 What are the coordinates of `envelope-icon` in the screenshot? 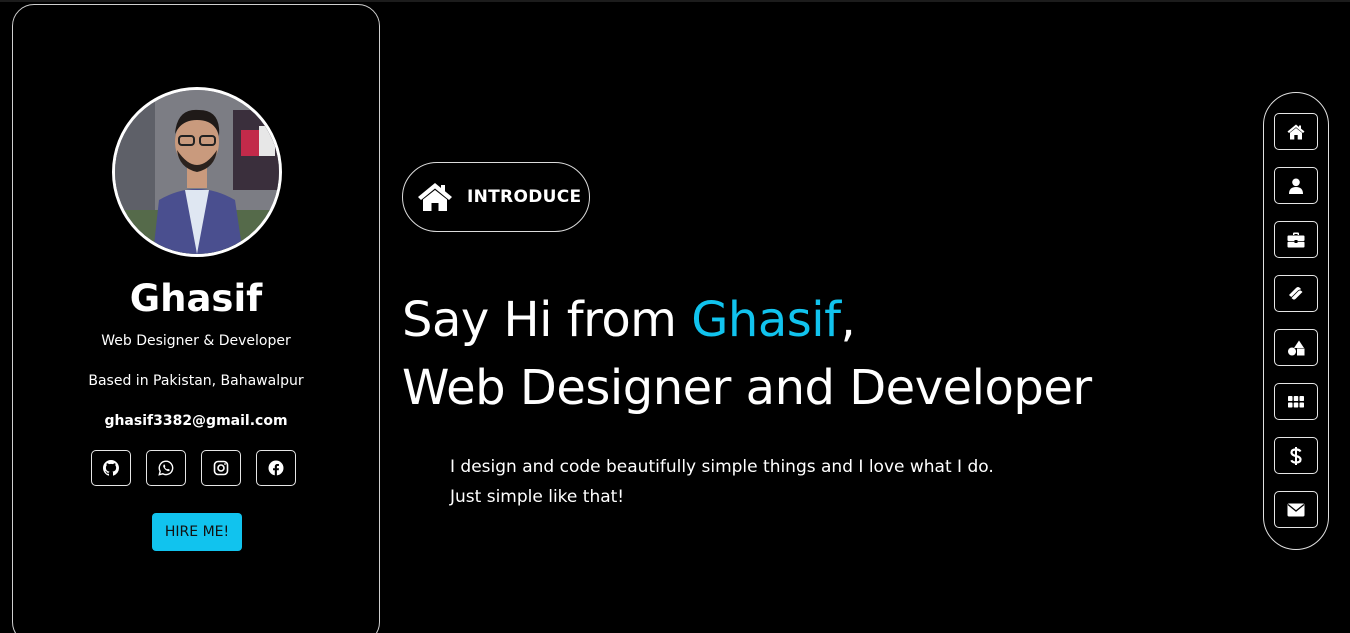 It's located at (1296, 509).